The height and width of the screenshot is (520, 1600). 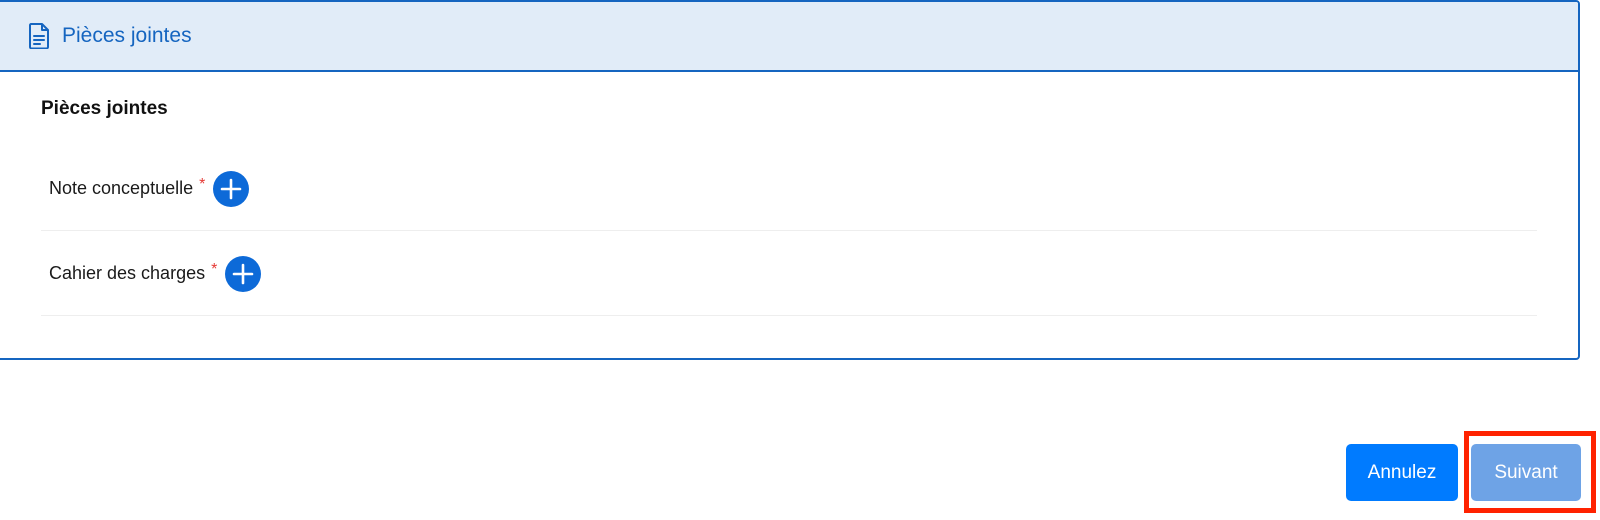 I want to click on attachment-label: Note conceptuelle, so click(x=121, y=188).